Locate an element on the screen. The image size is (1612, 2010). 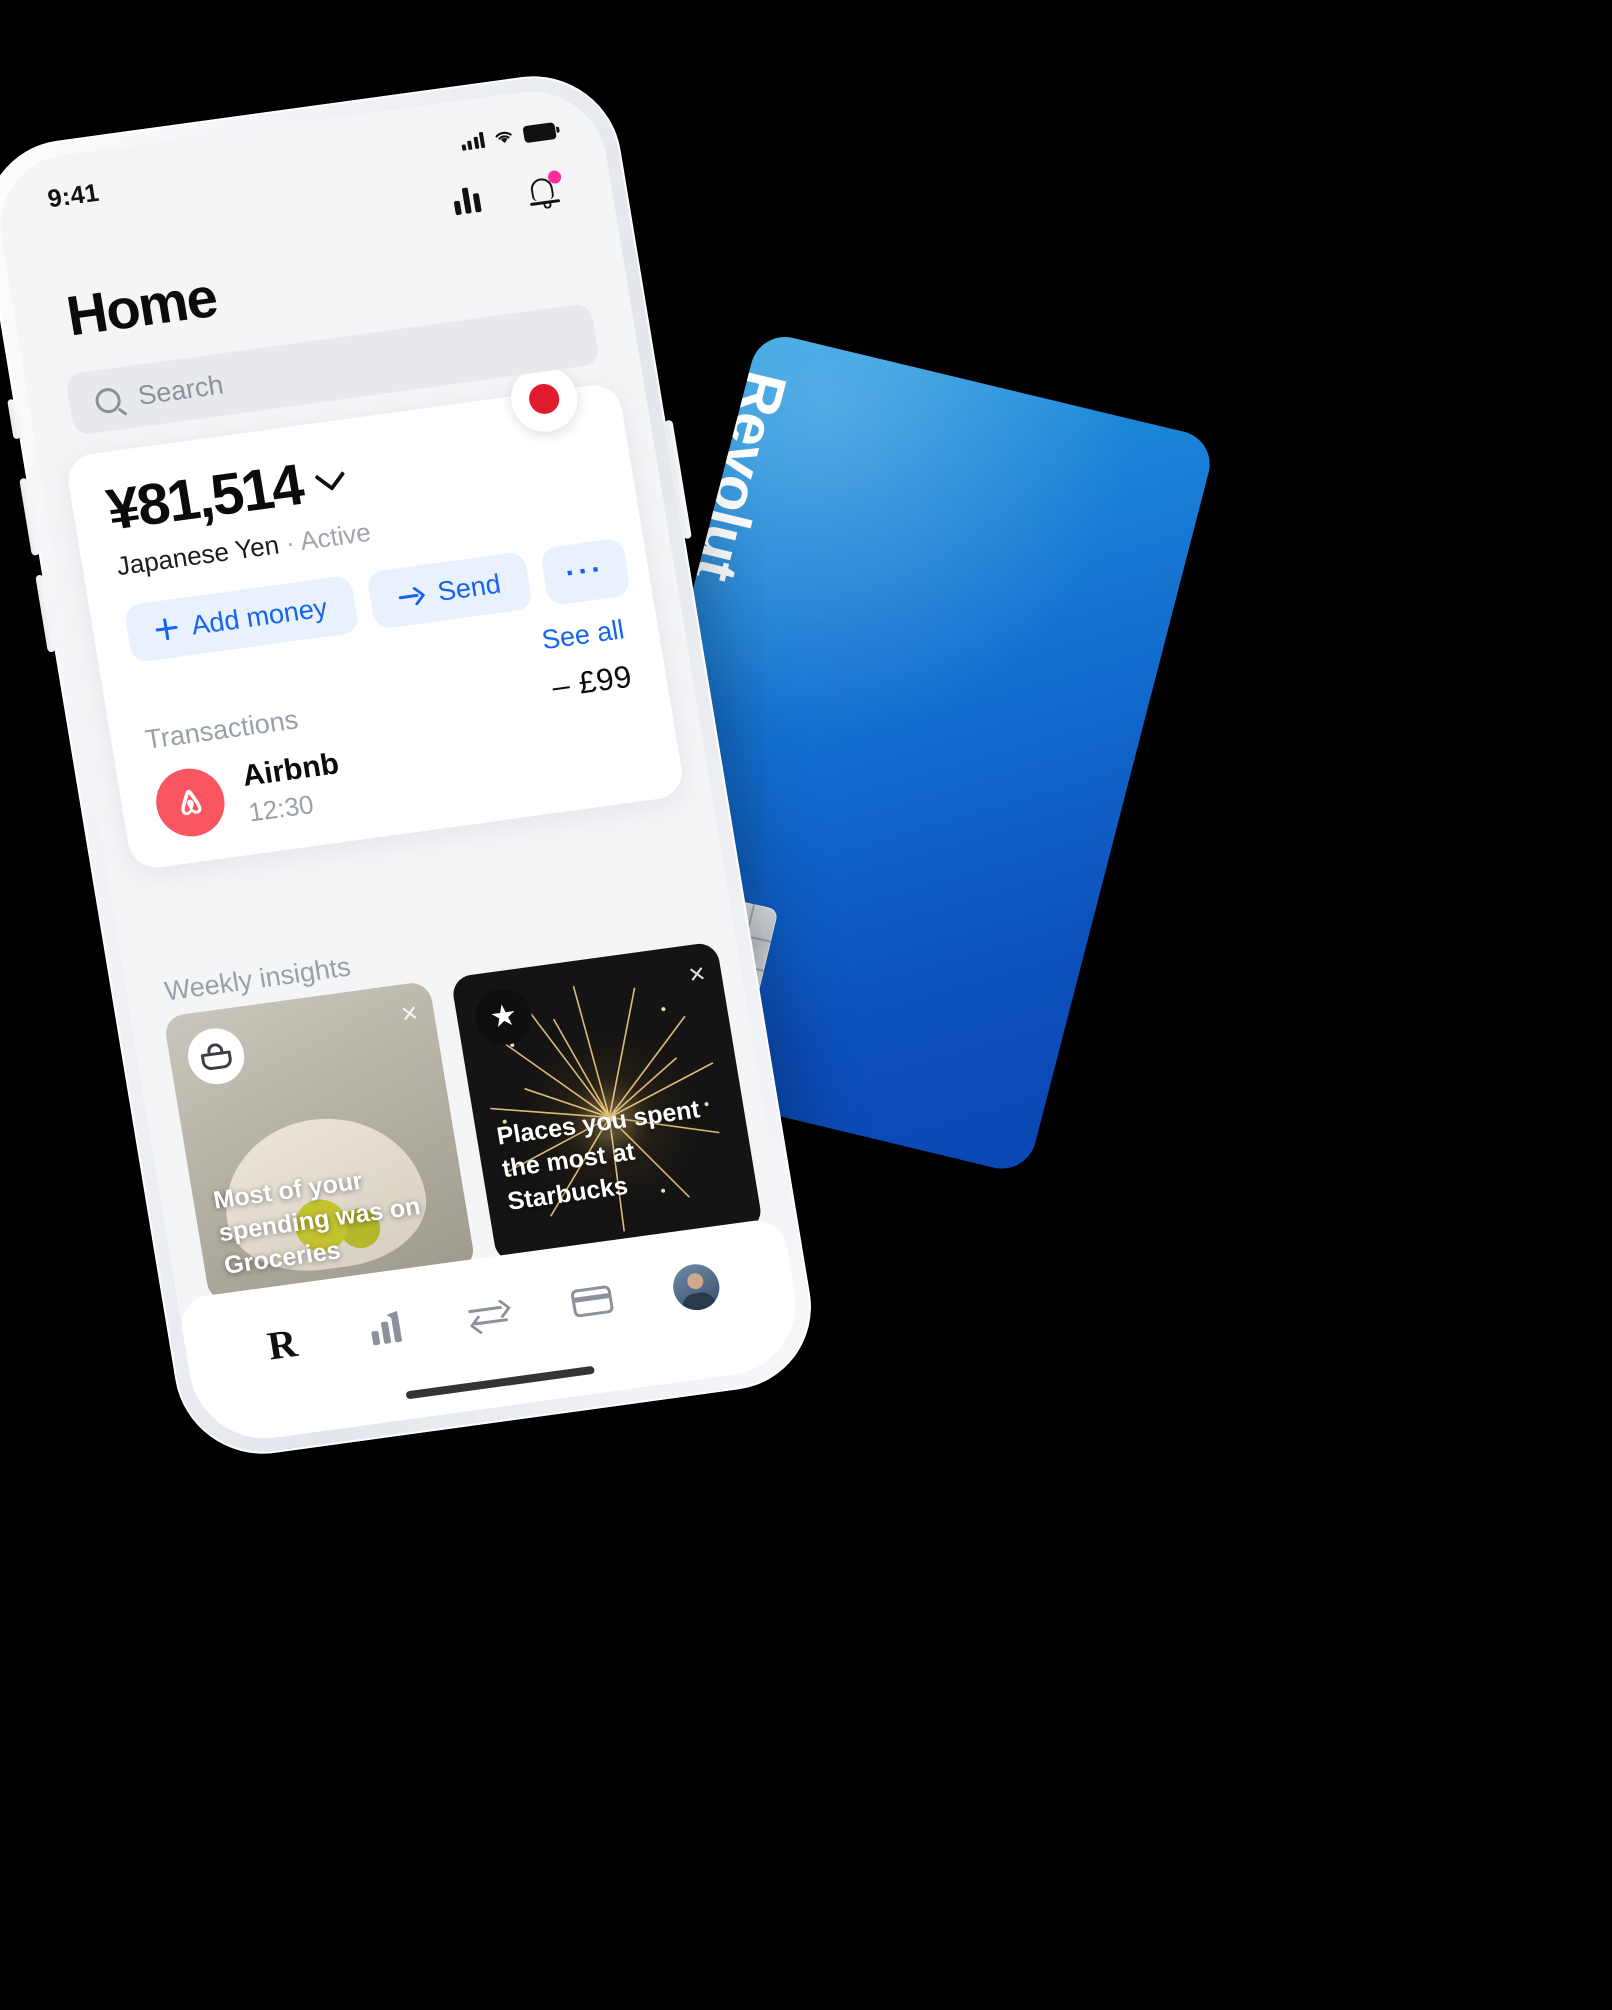
send-button: Send is located at coordinates (449, 590).